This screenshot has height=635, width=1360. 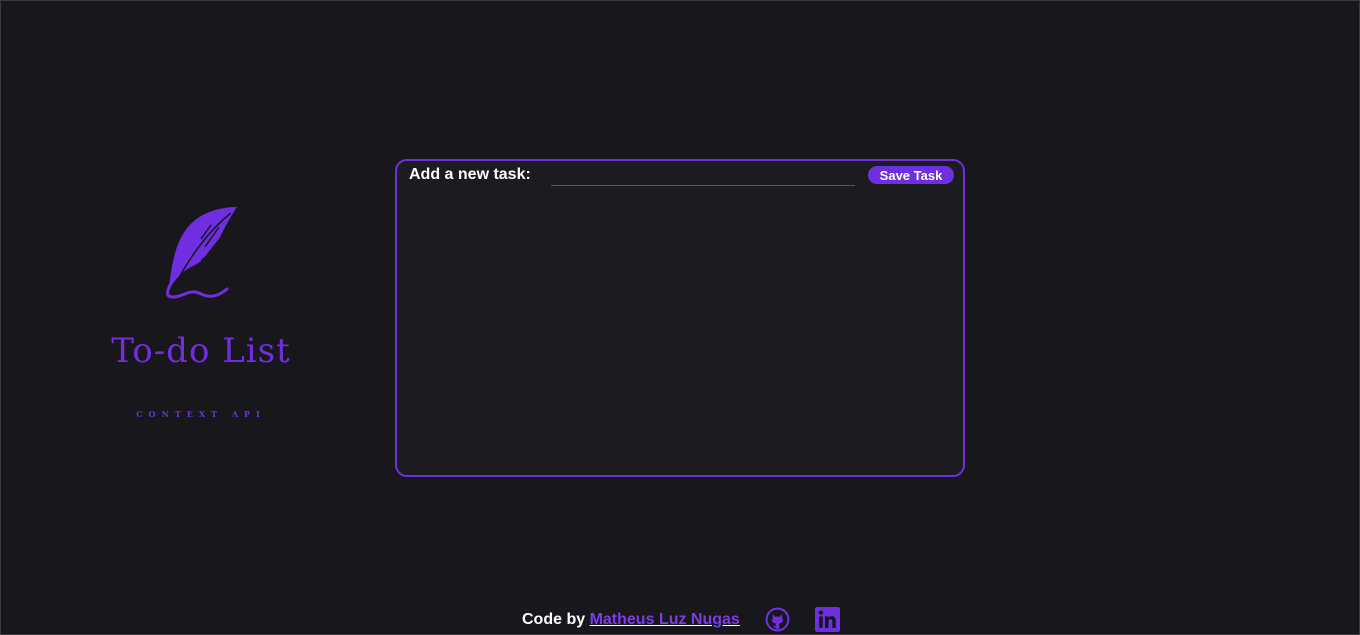 What do you see at coordinates (827, 619) in the screenshot?
I see `linkedin-icon` at bounding box center [827, 619].